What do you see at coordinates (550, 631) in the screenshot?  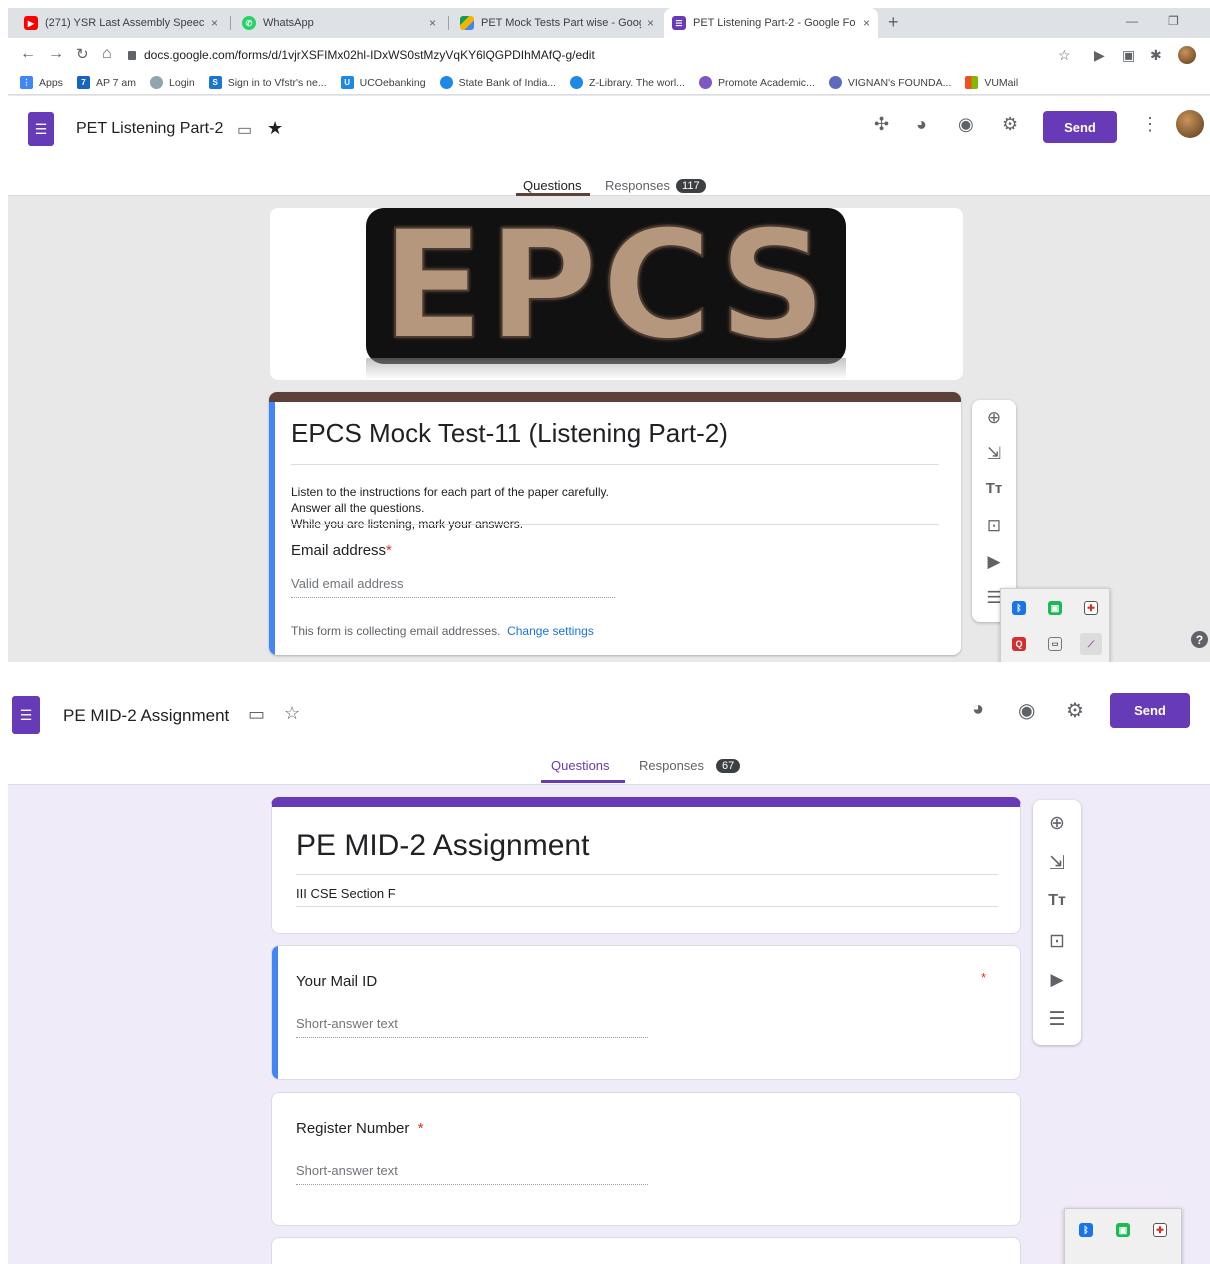 I see `change-settings-link: Change settings` at bounding box center [550, 631].